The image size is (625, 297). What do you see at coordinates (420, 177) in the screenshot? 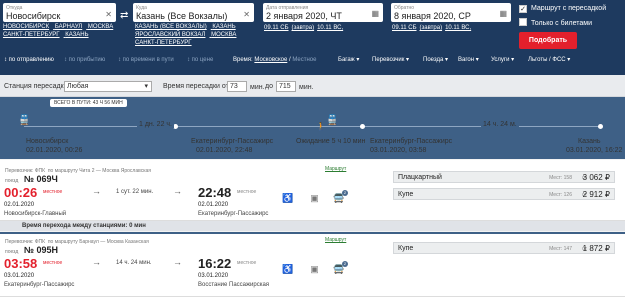
I see `seat-type: Плацкартный` at bounding box center [420, 177].